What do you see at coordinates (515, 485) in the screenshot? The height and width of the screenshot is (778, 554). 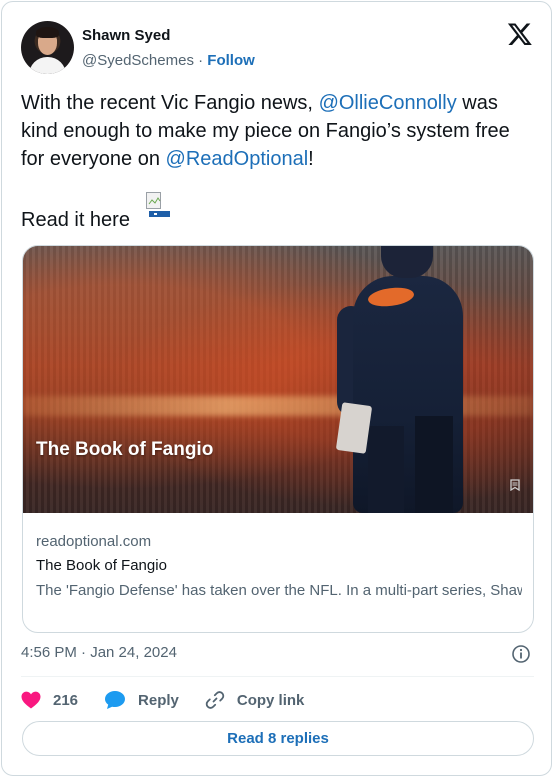 I see `bookmark-icon` at bounding box center [515, 485].